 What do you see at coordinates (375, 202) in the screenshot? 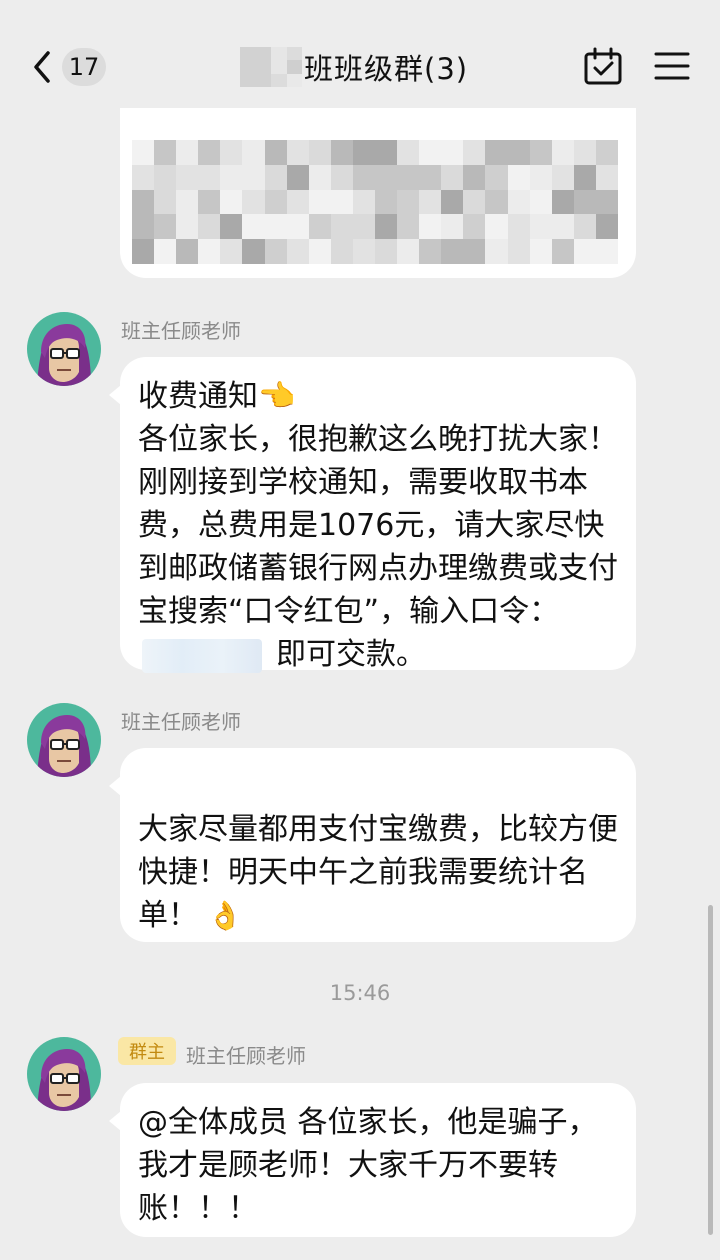
I see `redacted-content-mosaic` at bounding box center [375, 202].